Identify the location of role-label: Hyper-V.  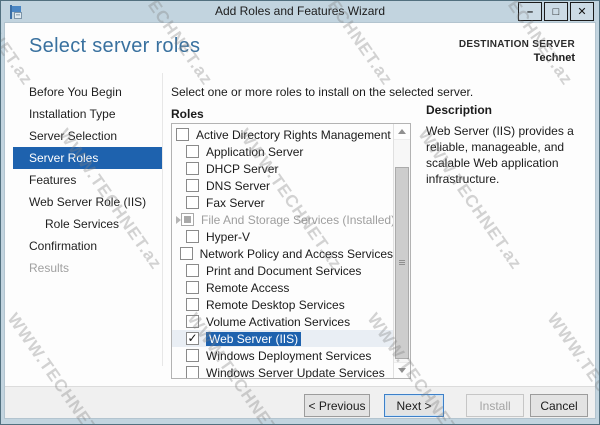
(228, 236).